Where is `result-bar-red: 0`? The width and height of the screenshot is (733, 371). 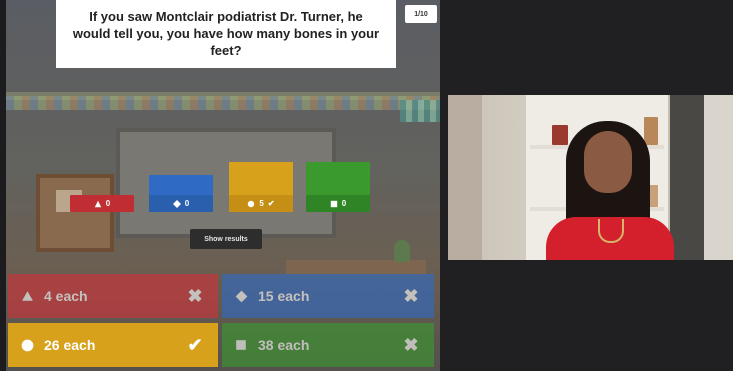 result-bar-red: 0 is located at coordinates (102, 203).